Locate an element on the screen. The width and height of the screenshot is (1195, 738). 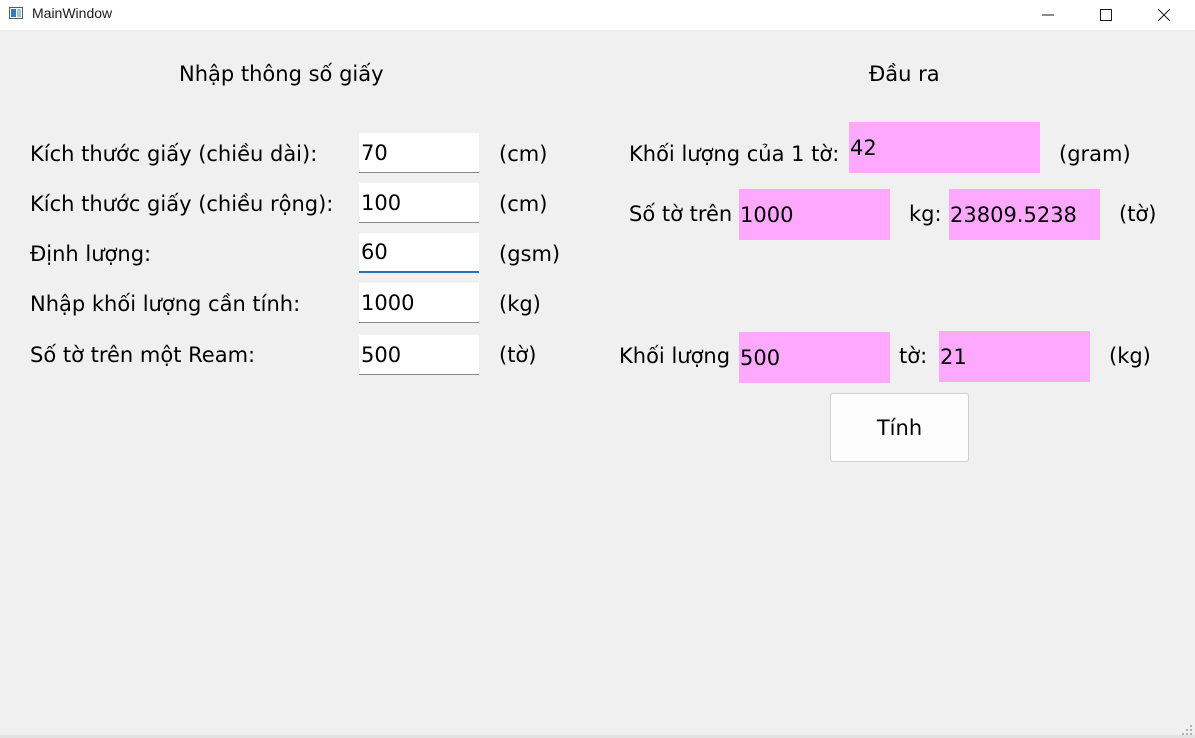
weight-of-sheets-unit: (kg) is located at coordinates (1130, 356).